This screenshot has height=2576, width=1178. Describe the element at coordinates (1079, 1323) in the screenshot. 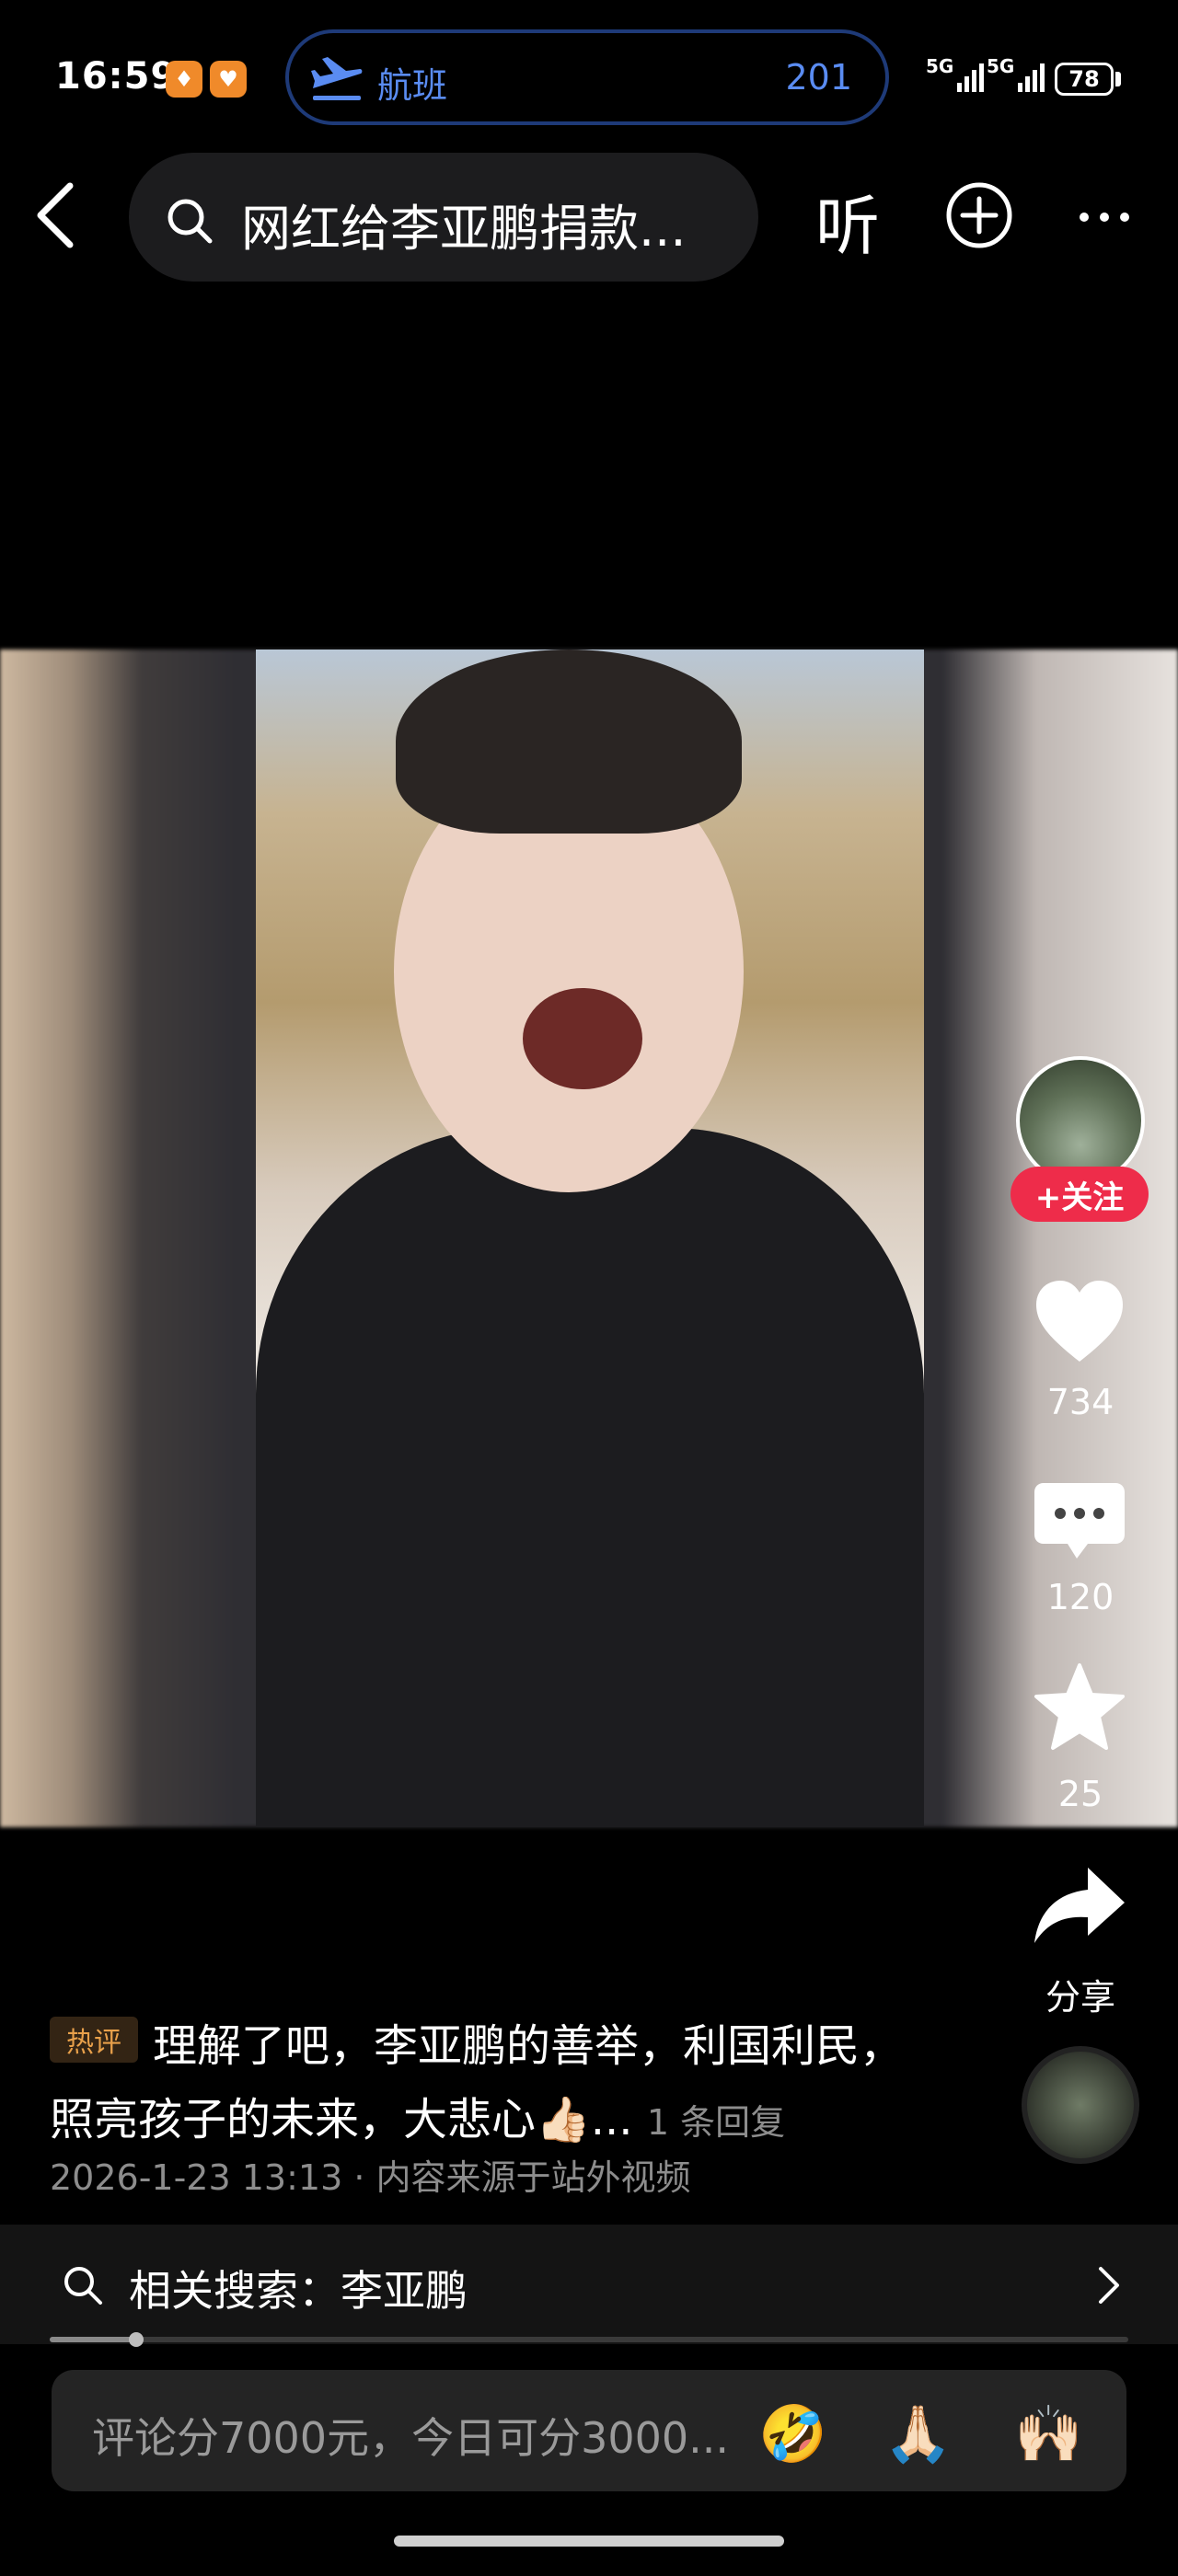

I see `heart-icon` at that location.